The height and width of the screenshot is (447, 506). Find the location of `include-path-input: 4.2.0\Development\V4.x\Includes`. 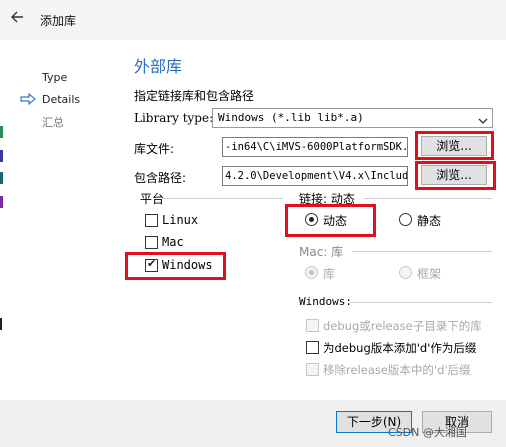

include-path-input: 4.2.0\Development\V4.x\Includes is located at coordinates (315, 176).